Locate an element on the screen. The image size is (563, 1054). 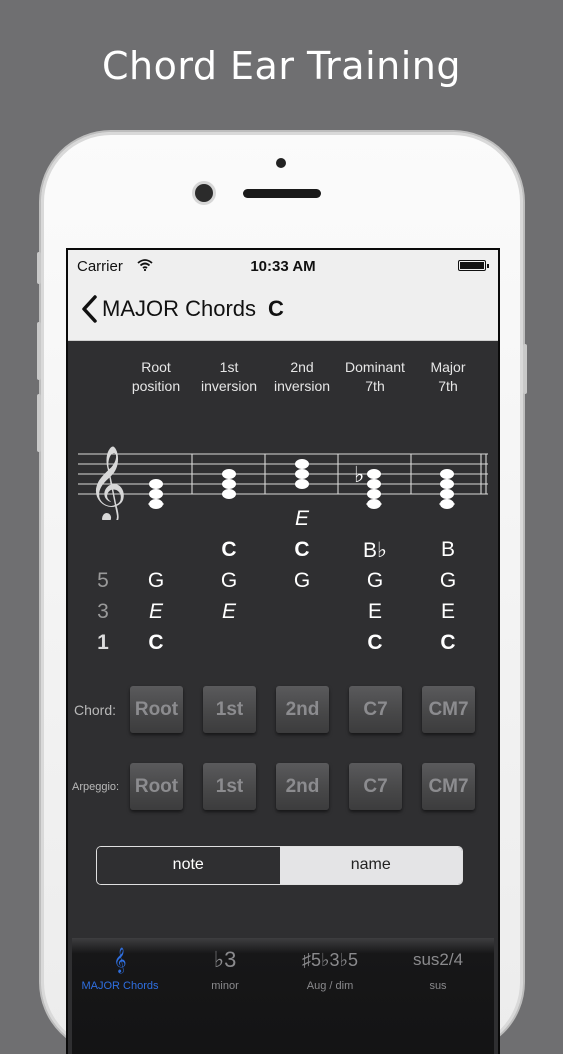
note-label: B♭ is located at coordinates (375, 550).